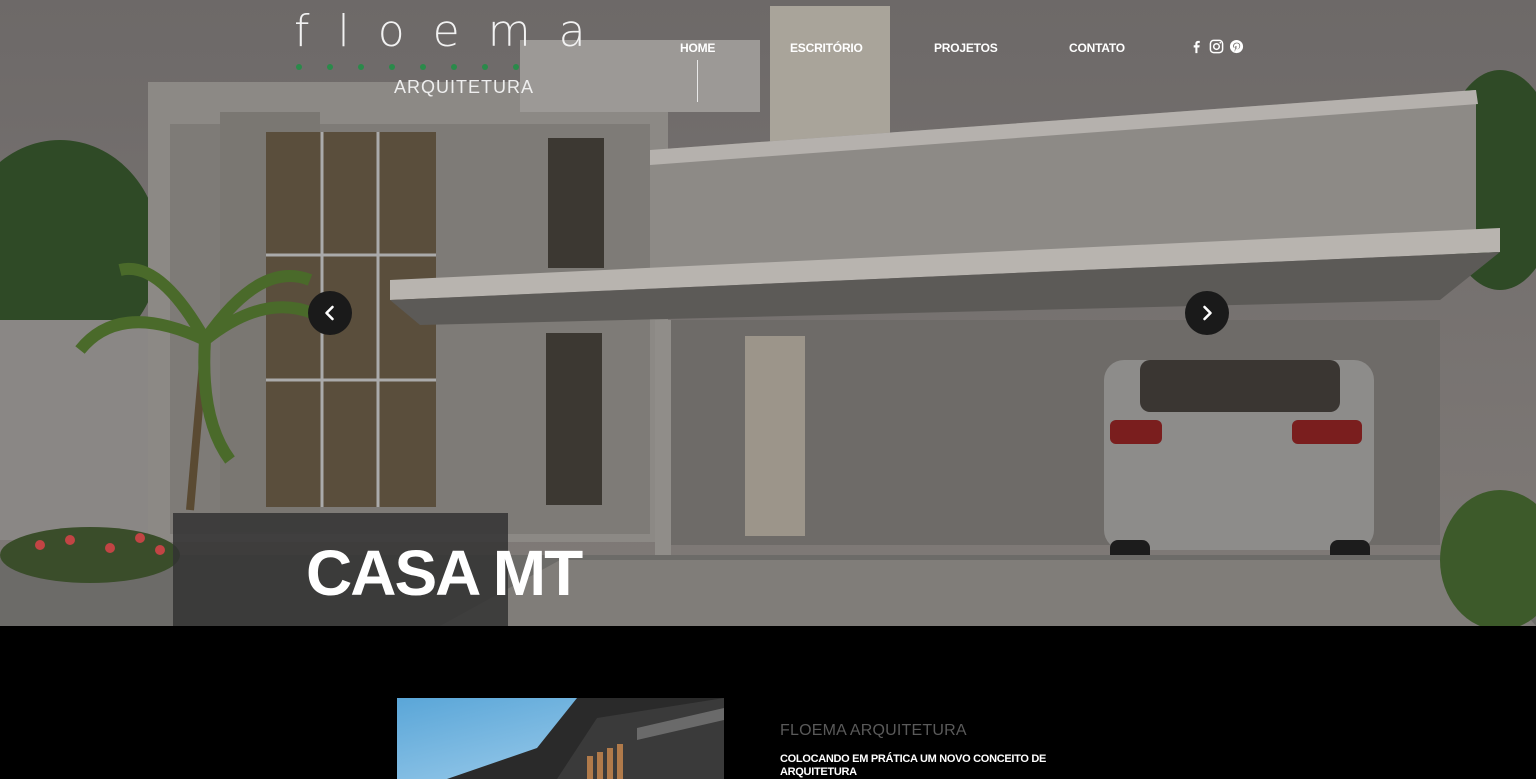  I want to click on facebook-icon, so click(1196, 46).